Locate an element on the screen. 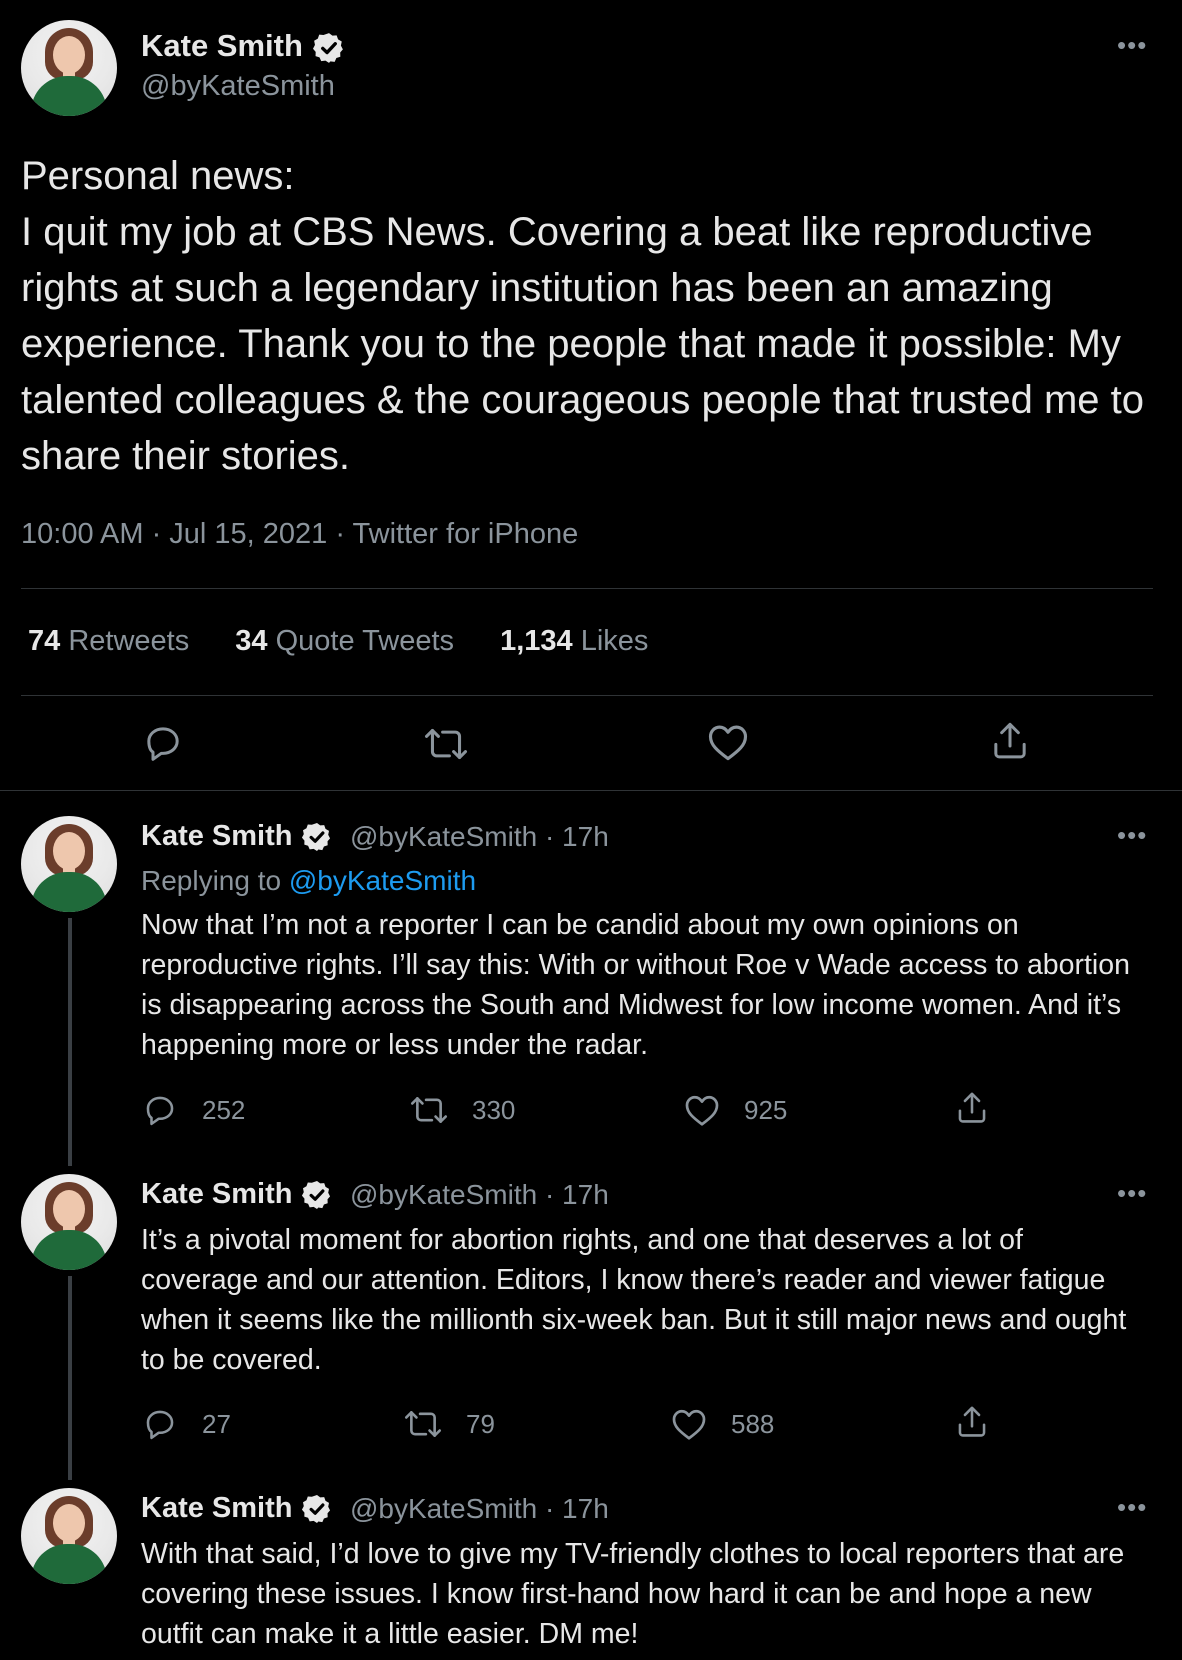 The image size is (1182, 1660). tweet-stats: 74 Retweets 34 Quote Tweets 1,134 Likes is located at coordinates (357, 641).